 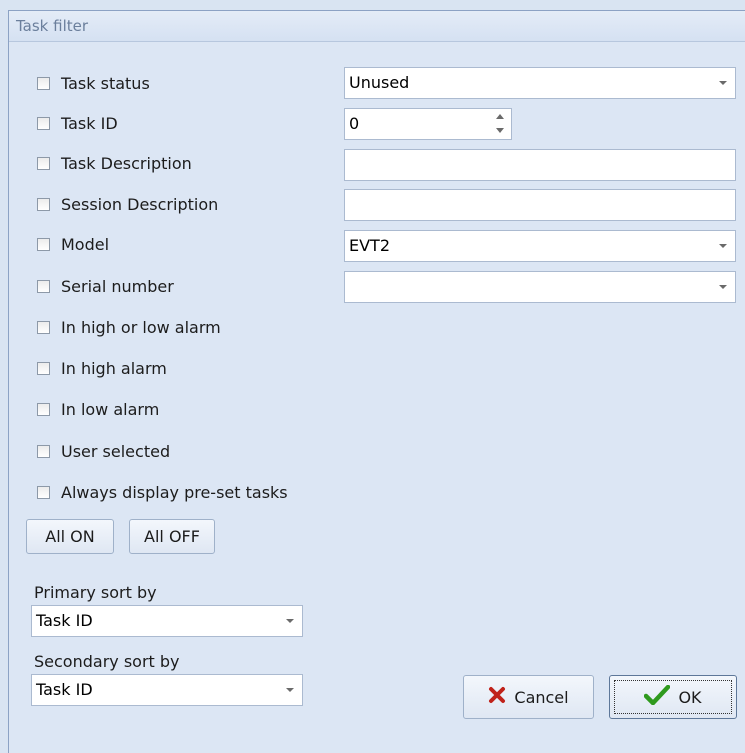 I want to click on spin-down-icon, so click(x=500, y=130).